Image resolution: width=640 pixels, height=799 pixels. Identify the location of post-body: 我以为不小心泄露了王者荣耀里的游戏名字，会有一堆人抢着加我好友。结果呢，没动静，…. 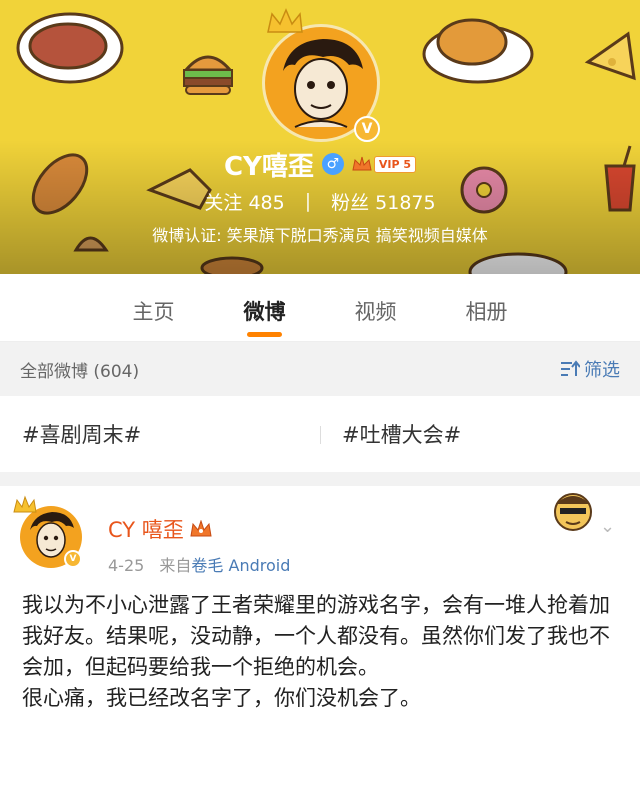
(322, 652).